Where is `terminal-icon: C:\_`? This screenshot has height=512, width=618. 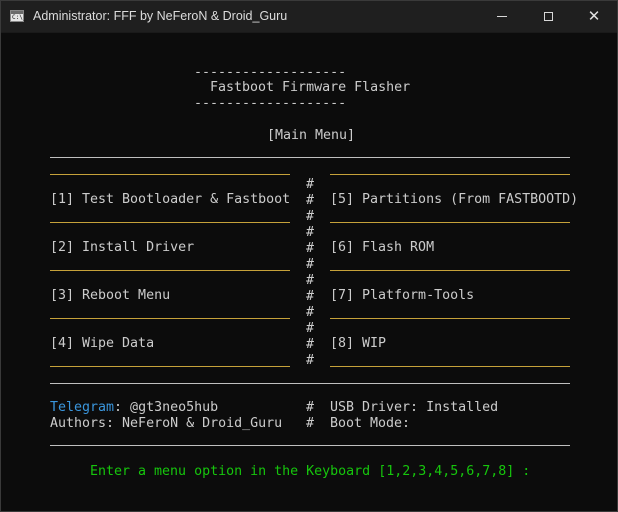
terminal-icon: C:\_ is located at coordinates (18, 16).